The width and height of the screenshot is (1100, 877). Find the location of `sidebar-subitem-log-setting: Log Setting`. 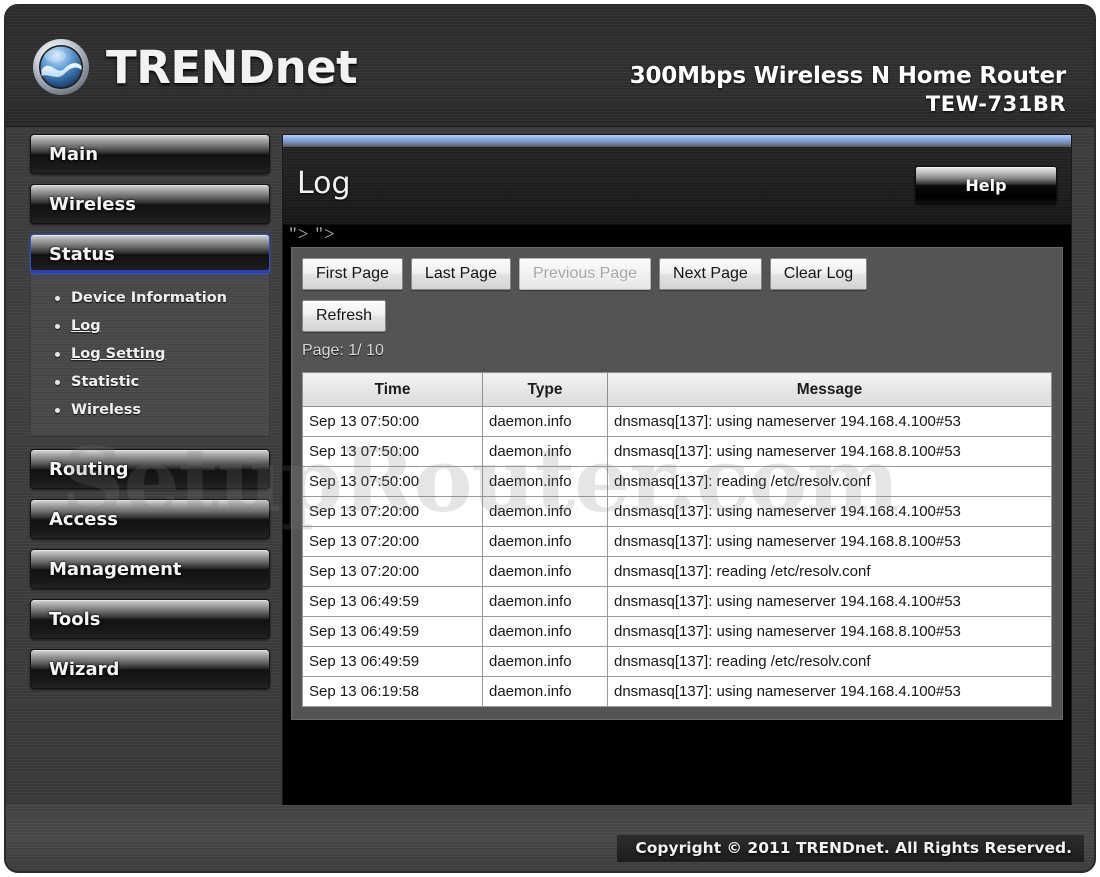

sidebar-subitem-log-setting: Log Setting is located at coordinates (150, 354).